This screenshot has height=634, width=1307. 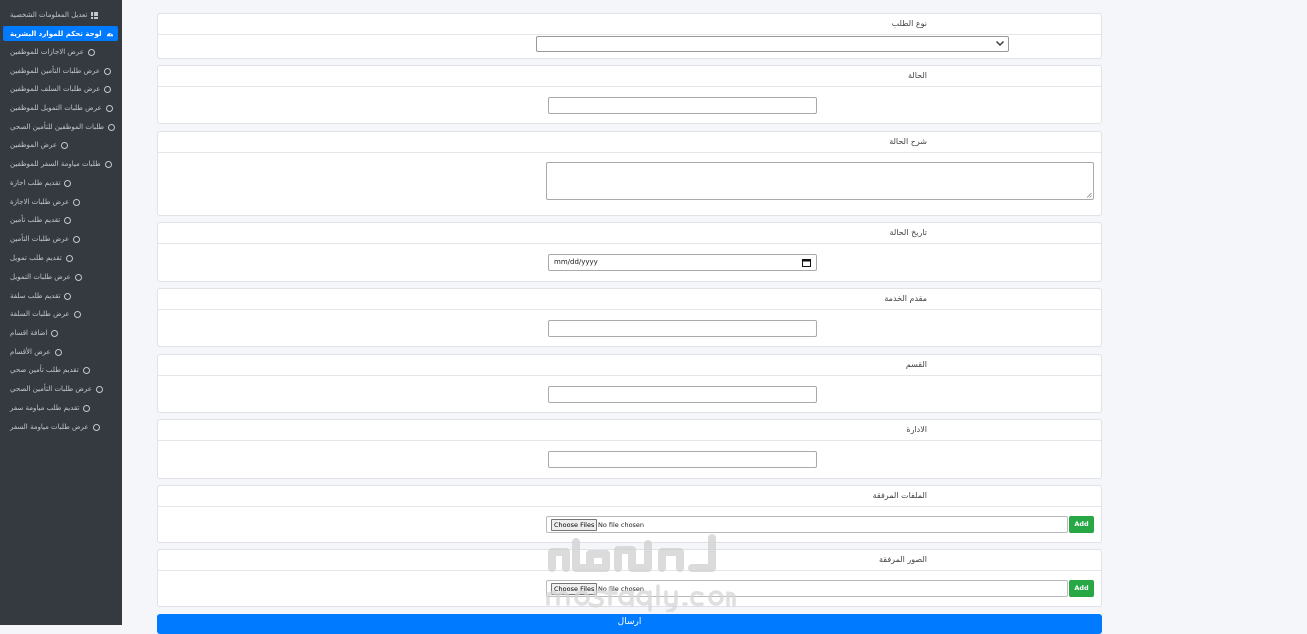 I want to click on sidebar-item-submit-travel-allowance: تقديم طلب مياومة سفر, so click(x=61, y=408).